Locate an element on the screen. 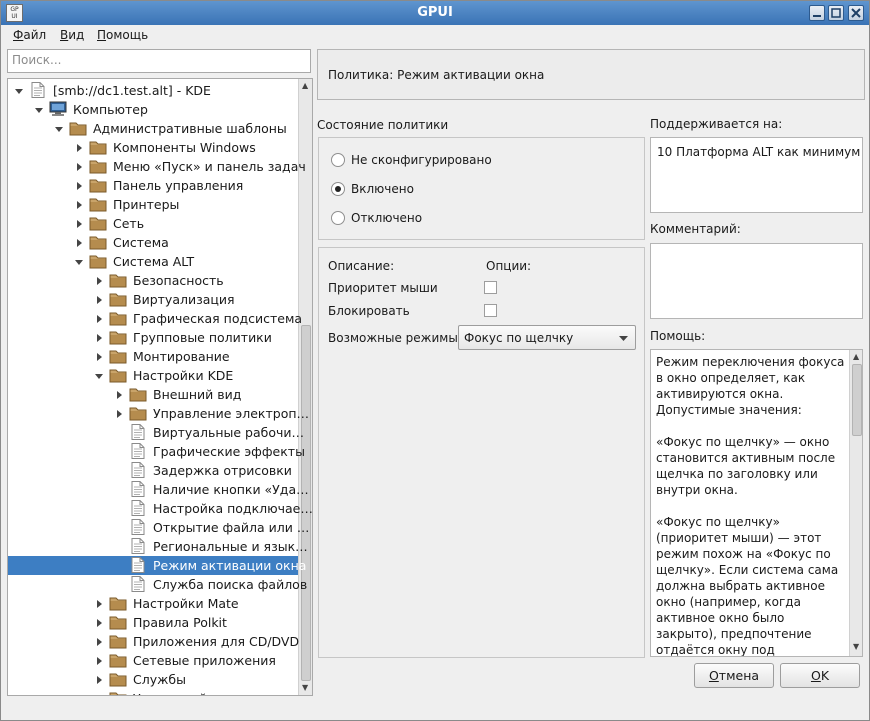 This screenshot has width=870, height=721. tree-item: Система is located at coordinates (153, 242).